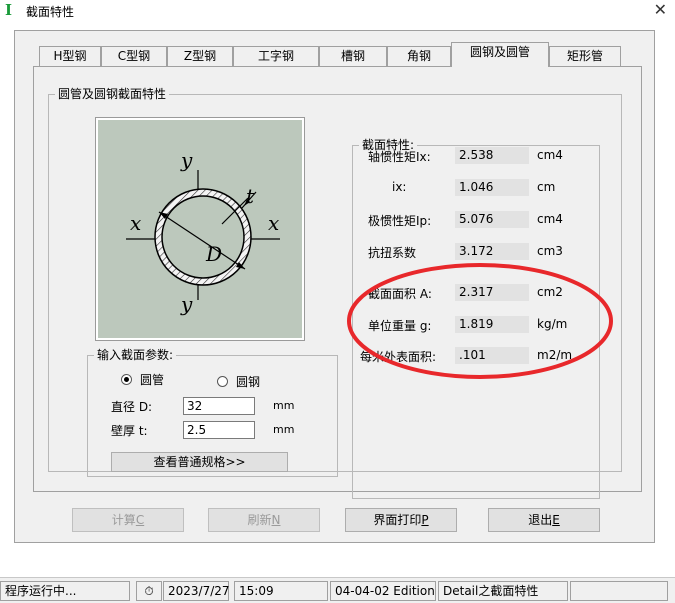 The image size is (675, 603). What do you see at coordinates (585, 56) in the screenshot?
I see `tab-rect-tube: 矩形管` at bounding box center [585, 56].